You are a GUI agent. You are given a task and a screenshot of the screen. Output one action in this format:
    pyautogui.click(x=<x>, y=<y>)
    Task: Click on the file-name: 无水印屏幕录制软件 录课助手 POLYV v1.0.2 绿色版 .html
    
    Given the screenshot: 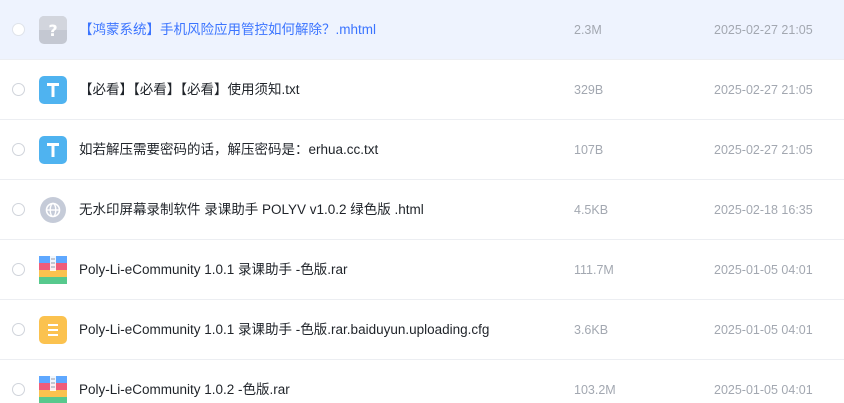 What is the action you would take?
    pyautogui.click(x=251, y=210)
    